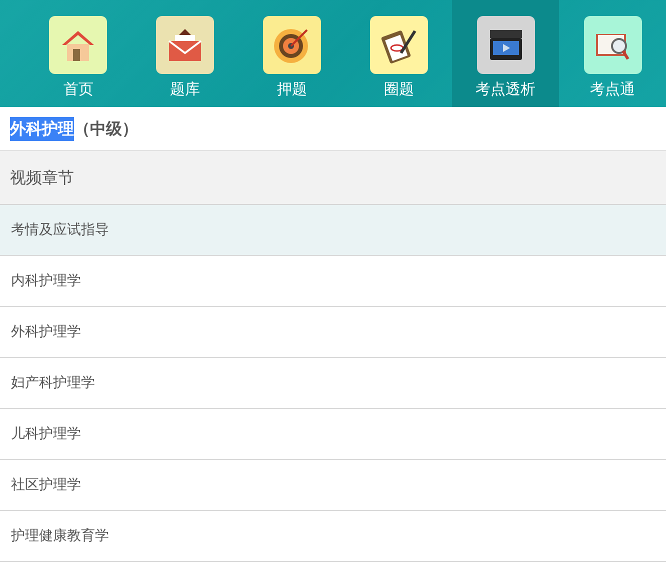  What do you see at coordinates (106, 129) in the screenshot?
I see `course-level: （中级）` at bounding box center [106, 129].